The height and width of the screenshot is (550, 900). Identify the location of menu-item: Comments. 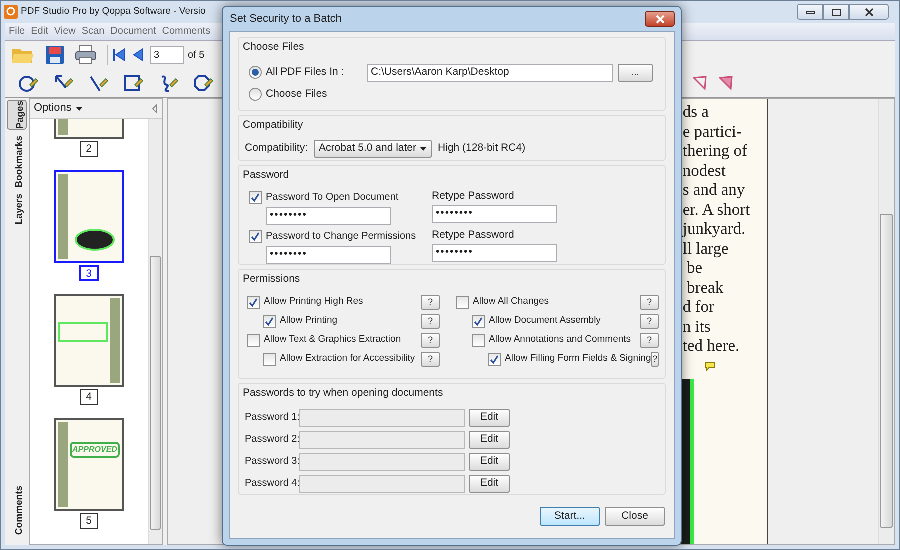
(186, 31).